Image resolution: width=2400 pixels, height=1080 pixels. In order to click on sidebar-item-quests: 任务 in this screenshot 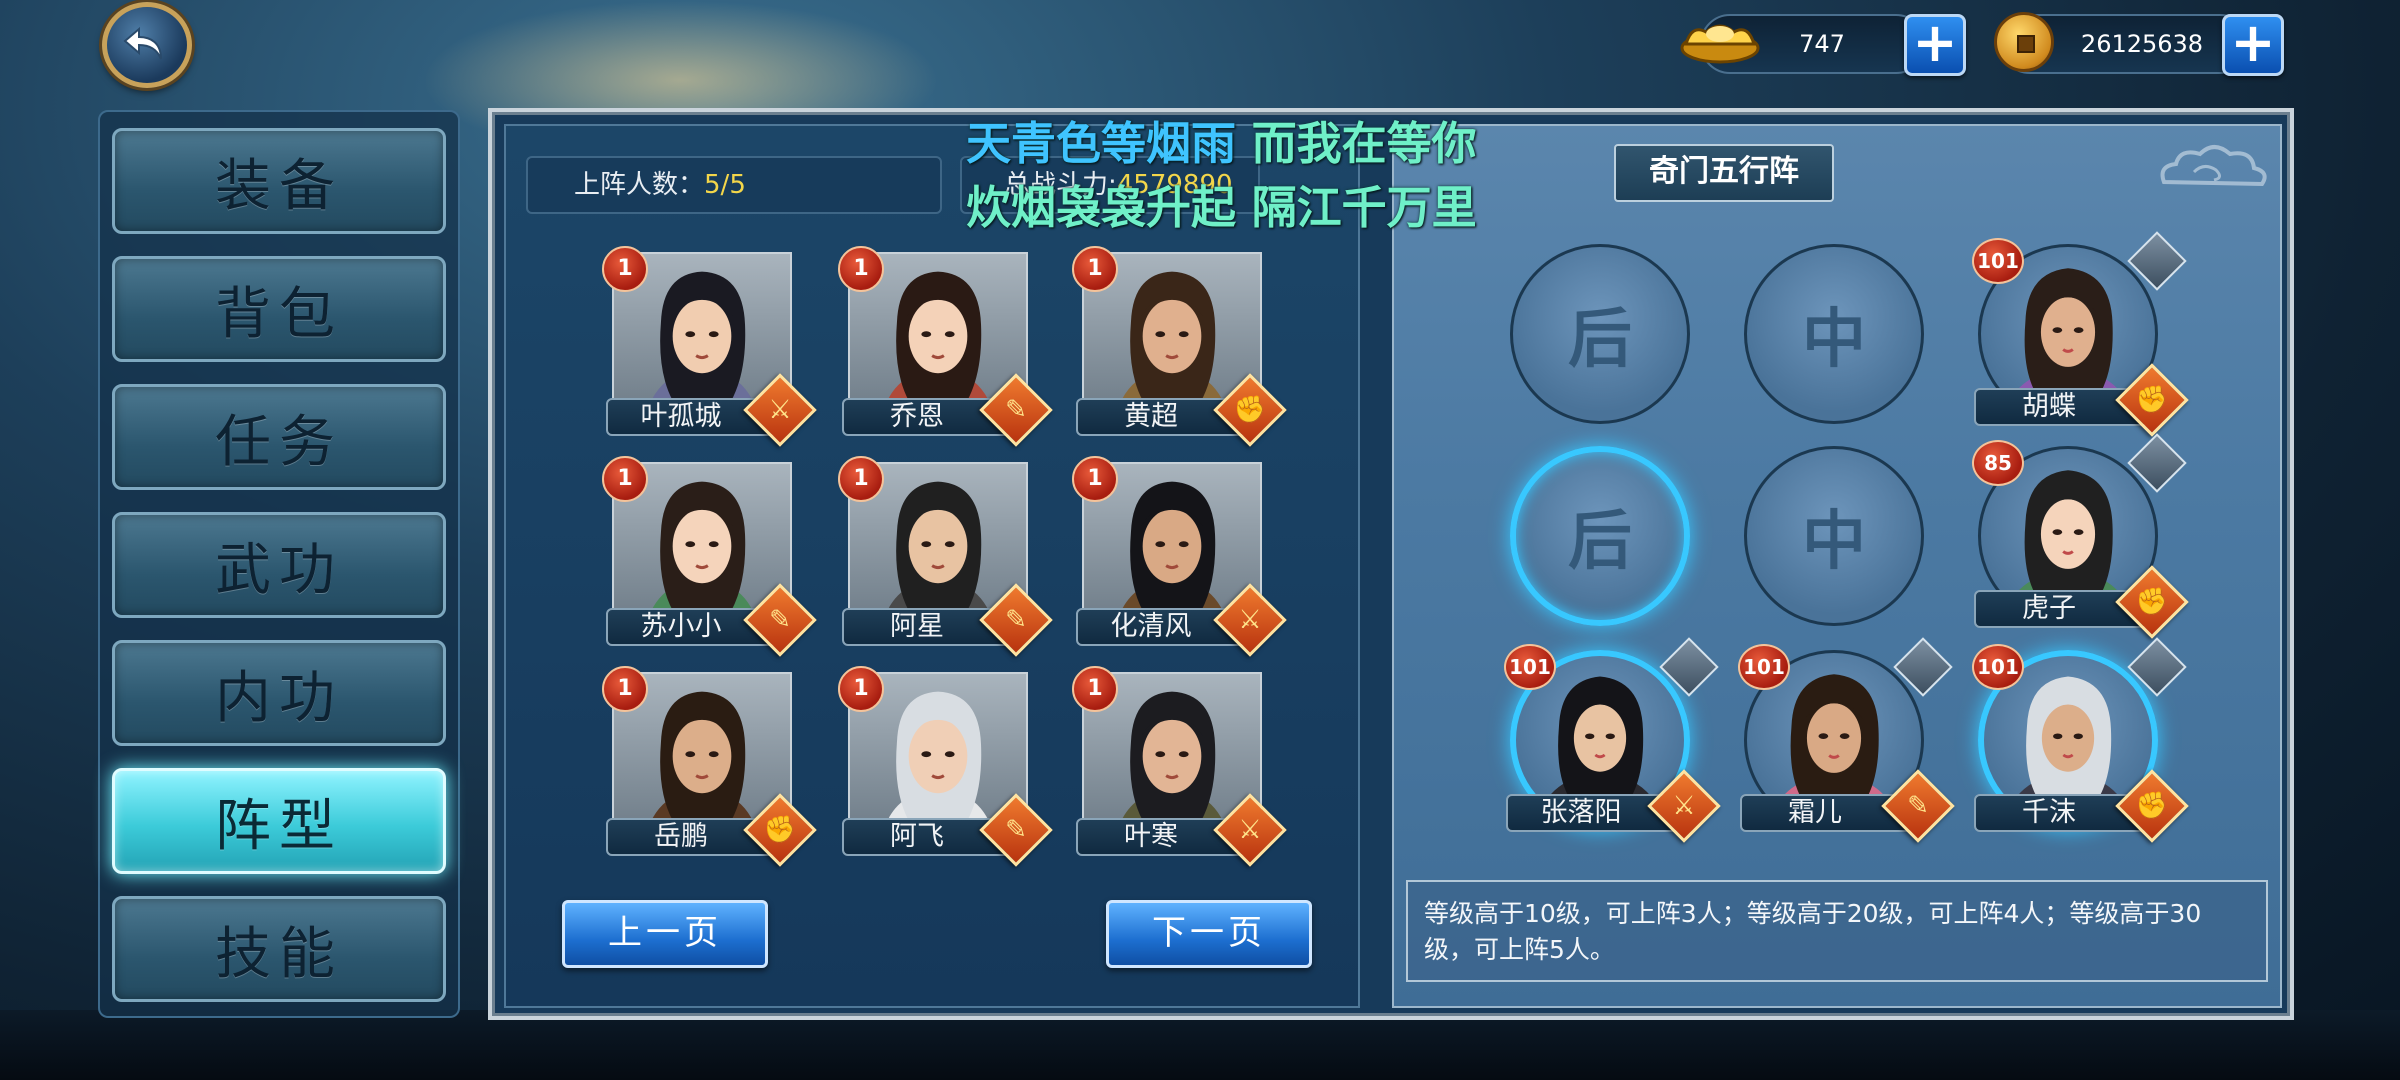, I will do `click(279, 437)`.